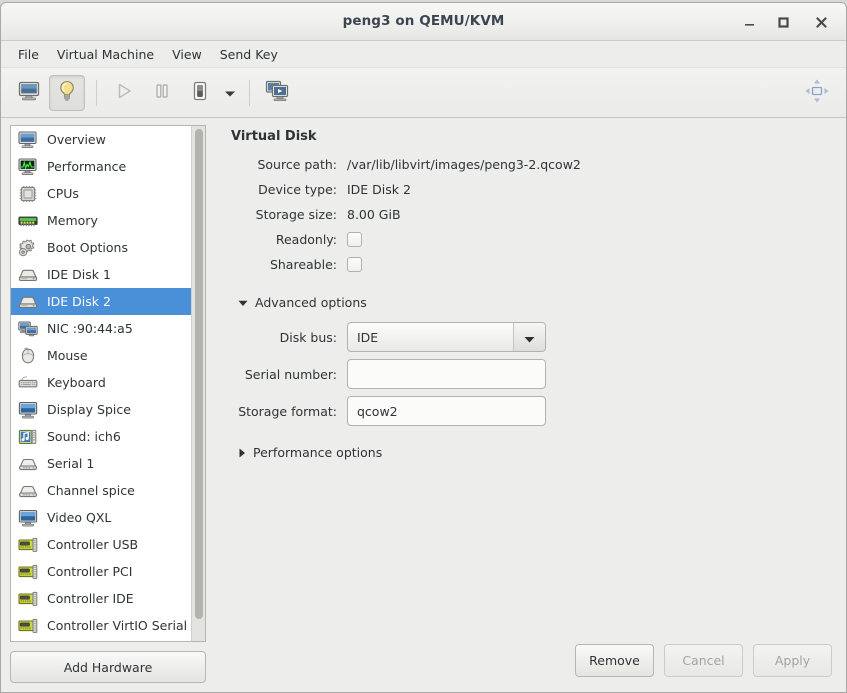  What do you see at coordinates (318, 452) in the screenshot?
I see `performance-options-label: Performance options` at bounding box center [318, 452].